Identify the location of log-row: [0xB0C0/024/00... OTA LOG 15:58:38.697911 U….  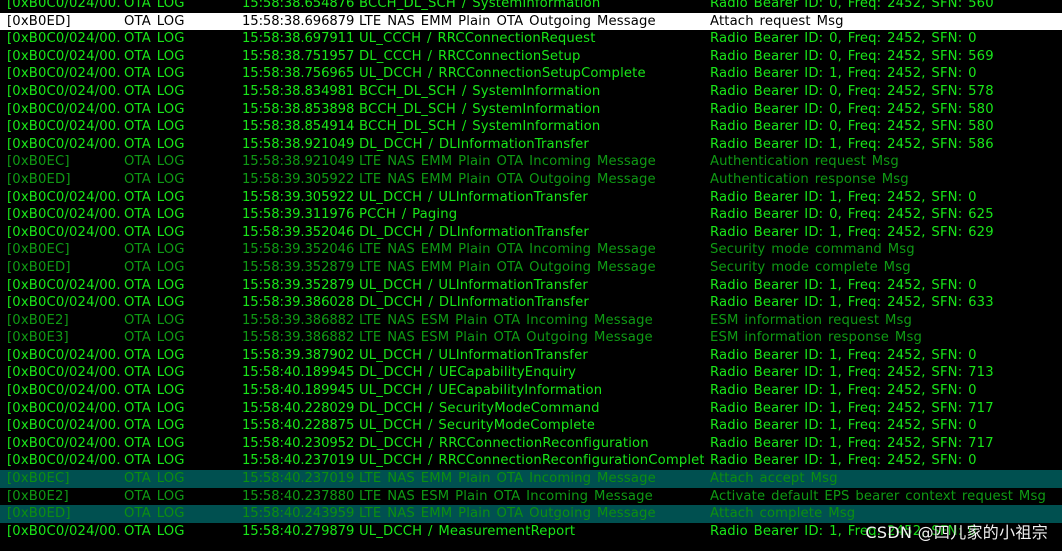
(531, 39).